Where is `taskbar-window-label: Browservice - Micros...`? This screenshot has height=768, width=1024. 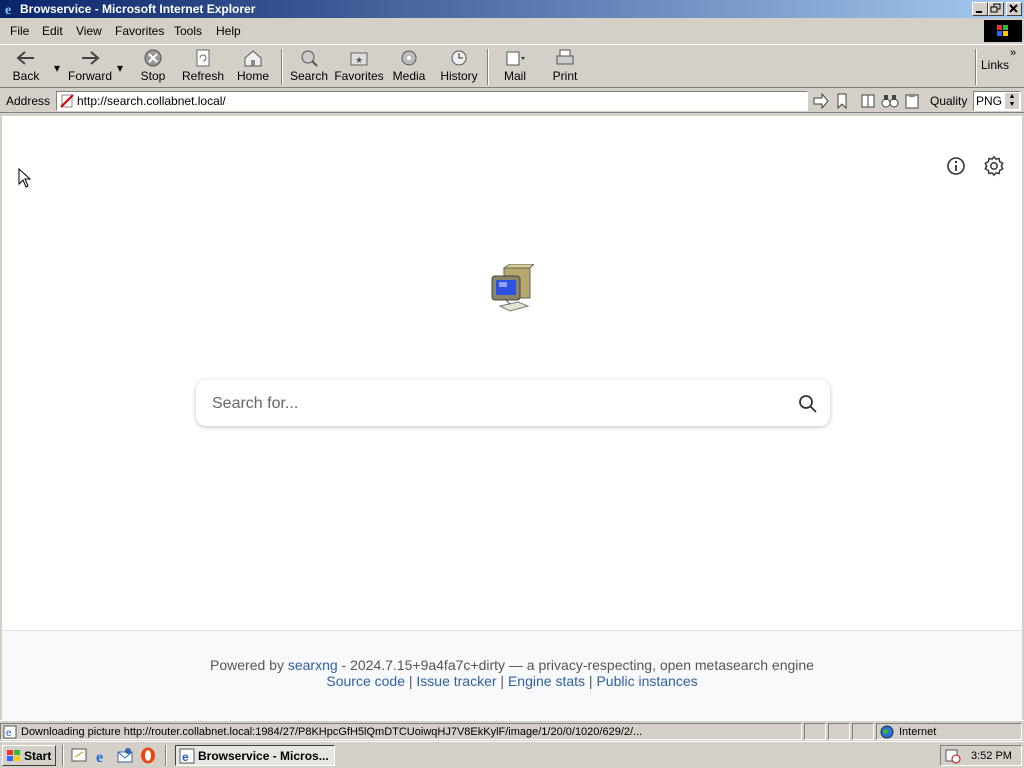
taskbar-window-label: Browservice - Micros... is located at coordinates (263, 756).